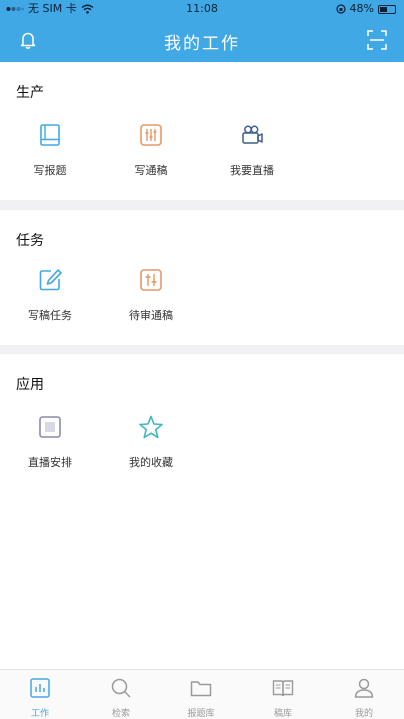  I want to click on tab-manuscript-library: 稿库, so click(283, 697).